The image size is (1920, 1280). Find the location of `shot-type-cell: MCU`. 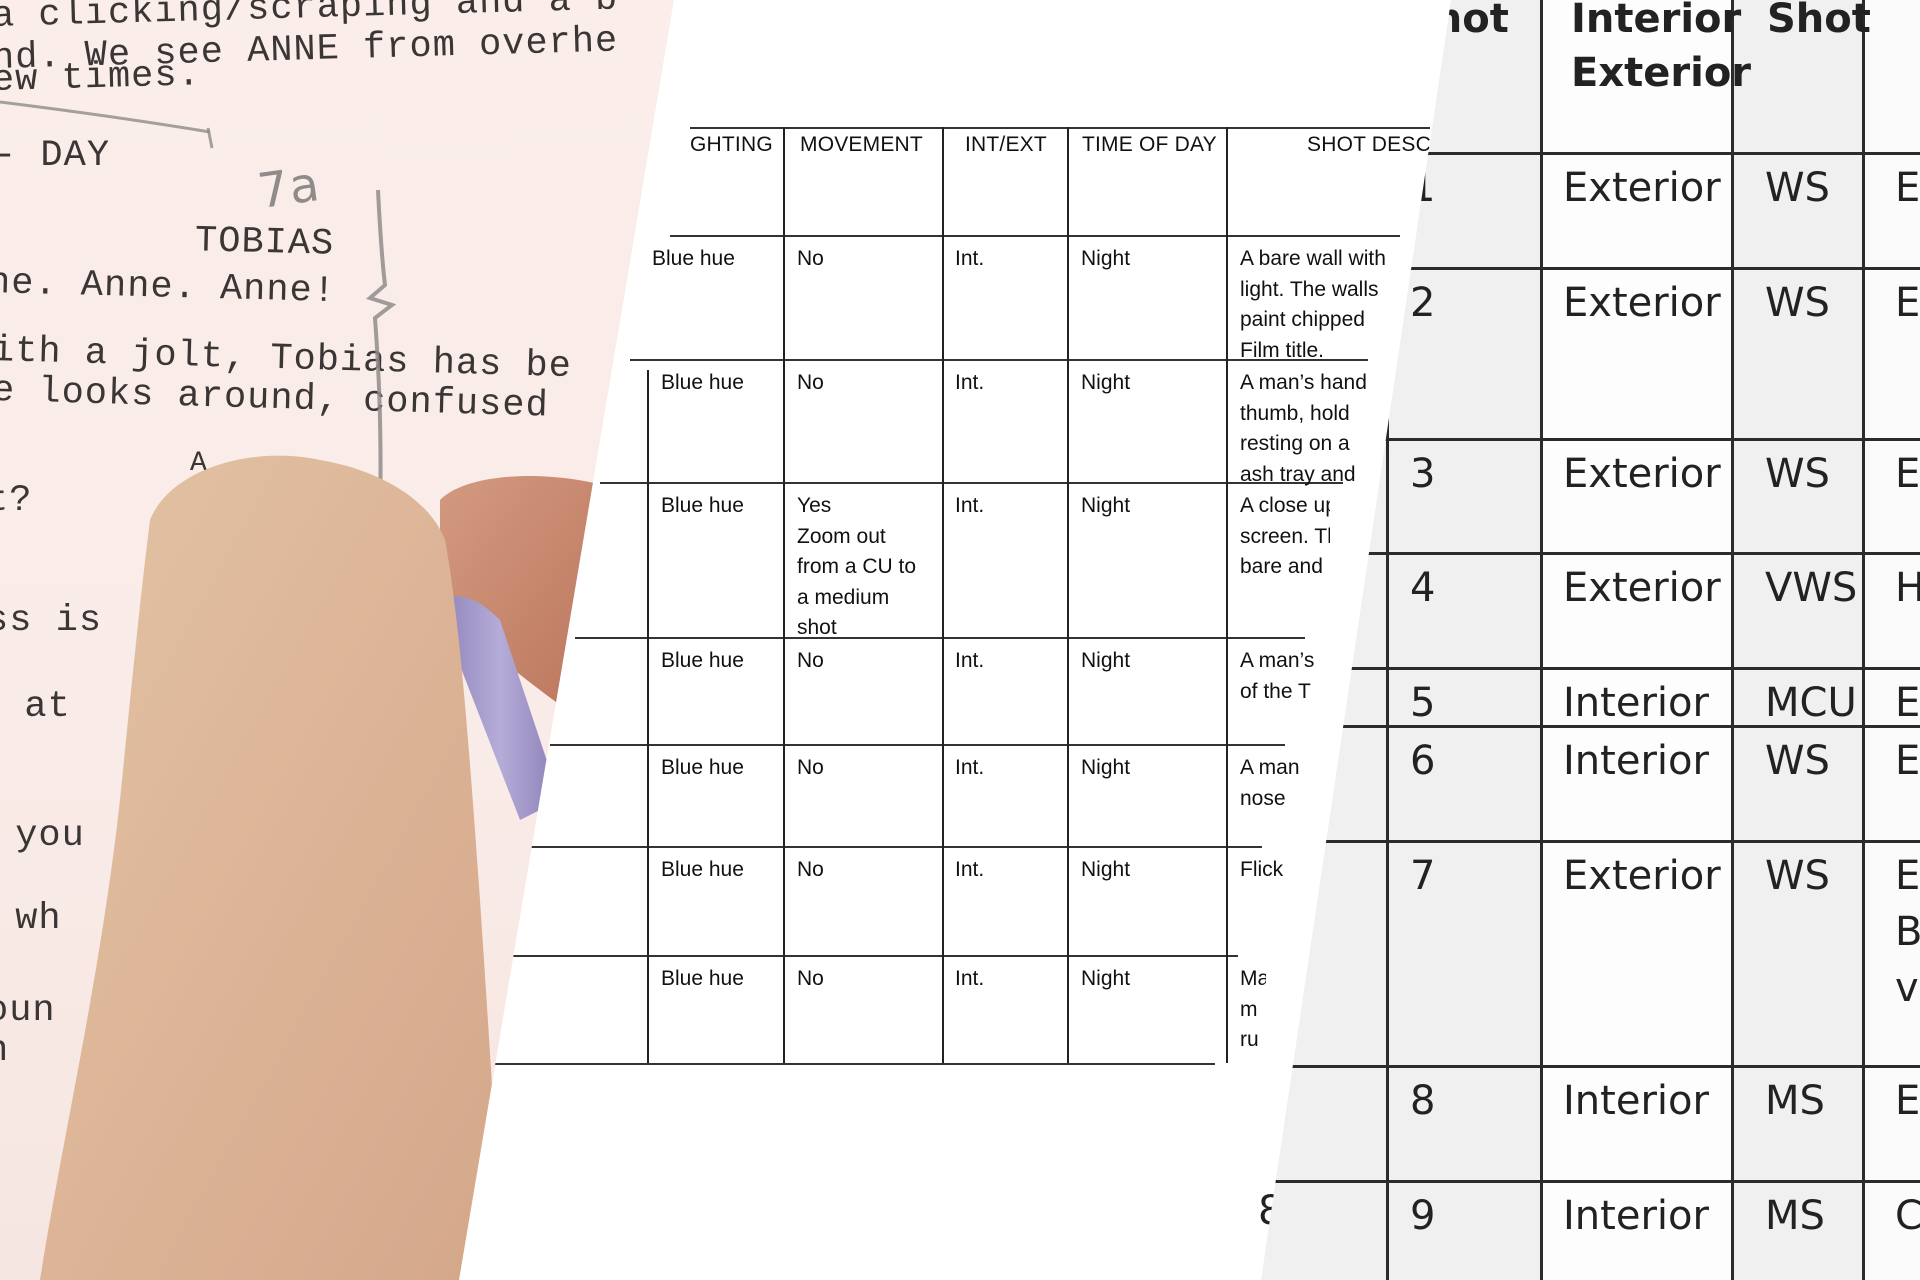

shot-type-cell: MCU is located at coordinates (1811, 703).